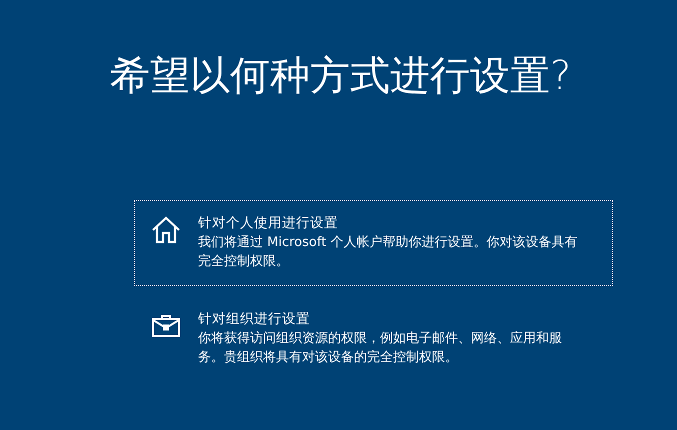 The height and width of the screenshot is (430, 677). What do you see at coordinates (254, 319) in the screenshot?
I see `option-title: 针对组织进行设置` at bounding box center [254, 319].